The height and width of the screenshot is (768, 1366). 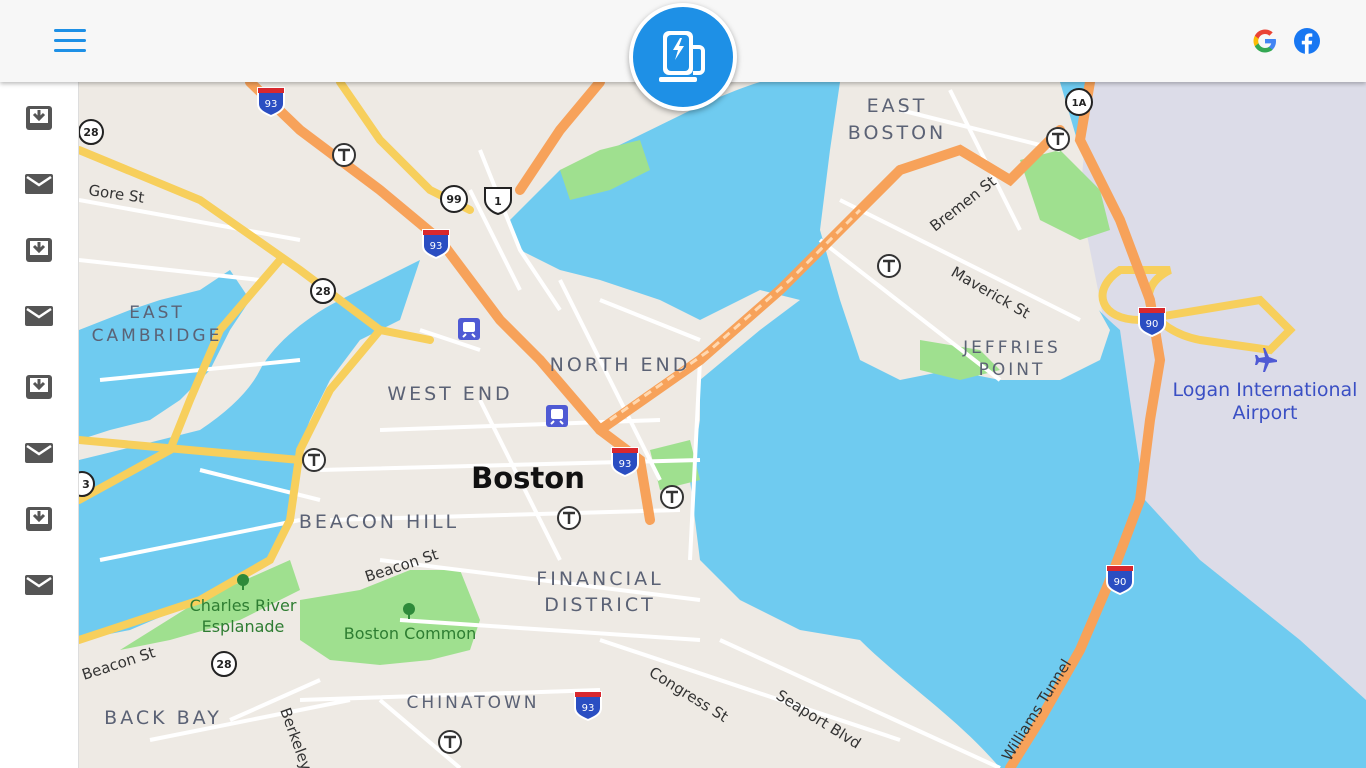 I want to click on shield-r3: 3, so click(x=87, y=484).